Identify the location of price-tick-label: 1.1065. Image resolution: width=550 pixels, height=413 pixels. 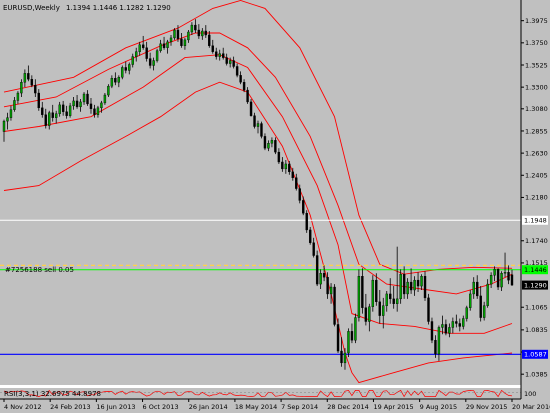
(536, 308).